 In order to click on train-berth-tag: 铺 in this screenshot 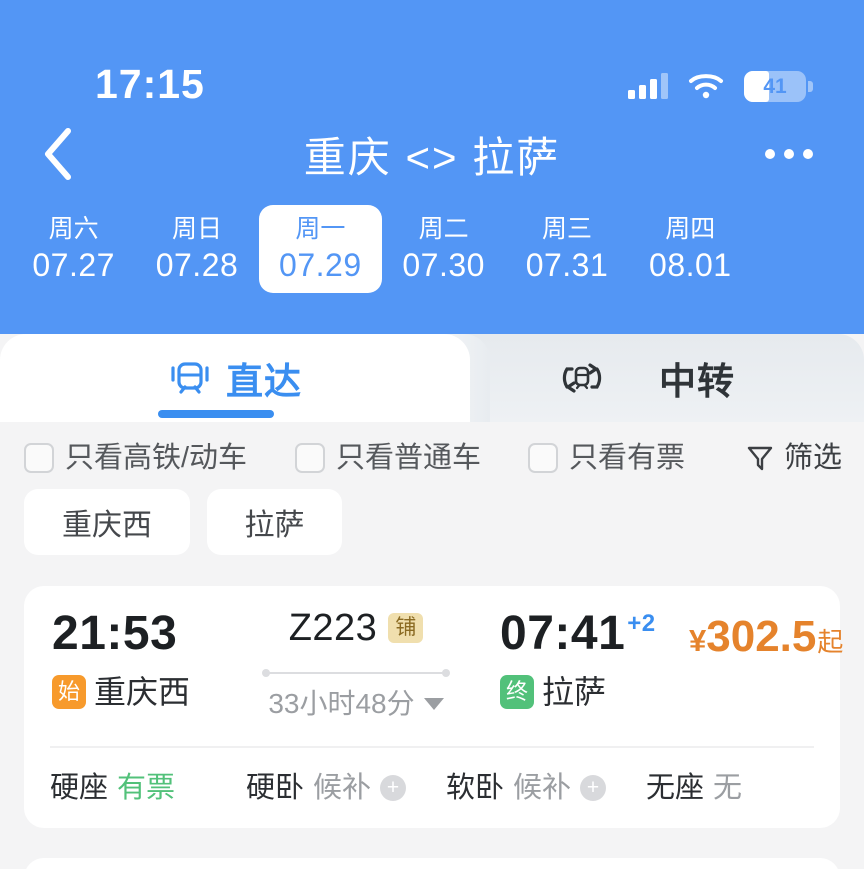, I will do `click(406, 628)`.